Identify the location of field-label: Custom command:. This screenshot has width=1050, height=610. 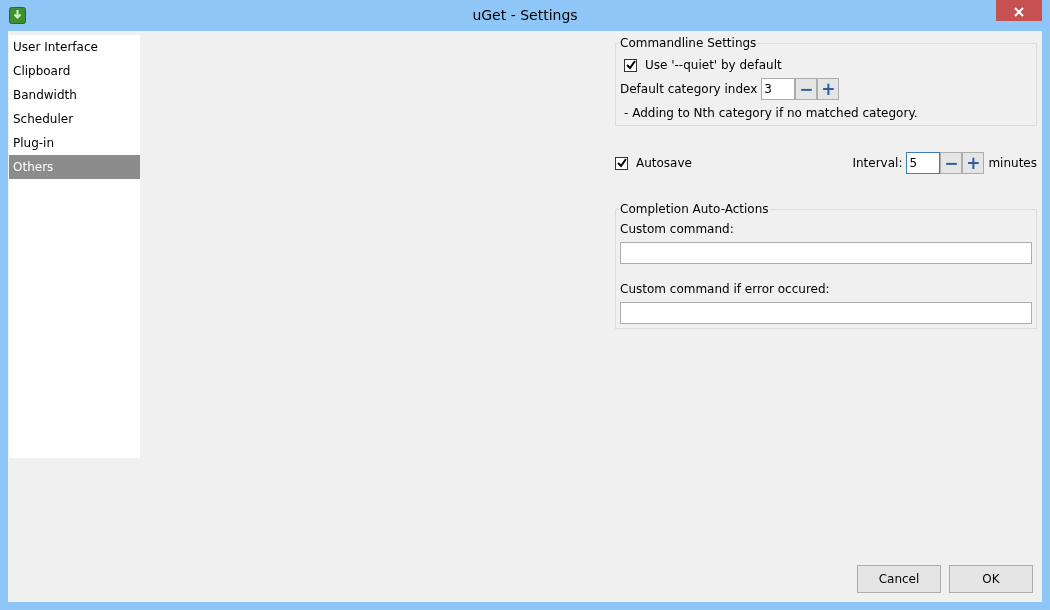
(677, 229).